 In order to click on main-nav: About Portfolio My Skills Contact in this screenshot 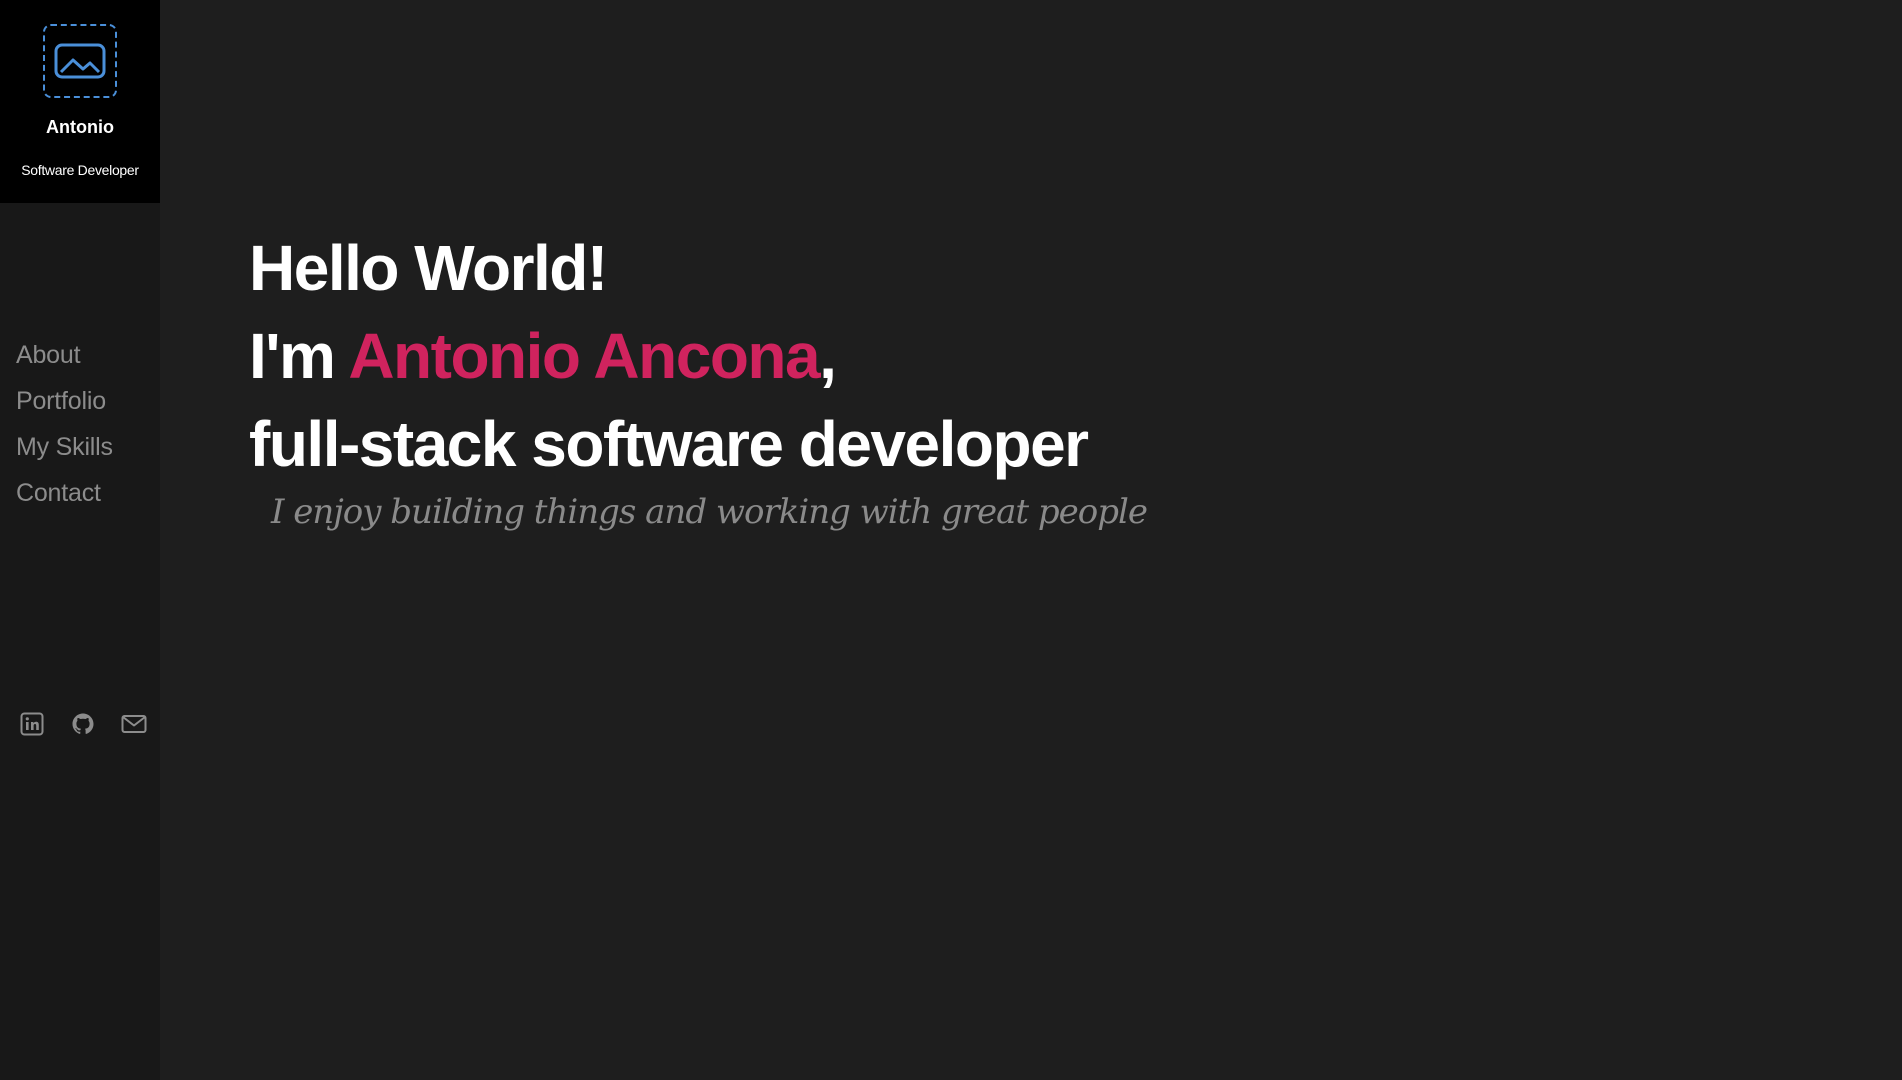, I will do `click(64, 430)`.